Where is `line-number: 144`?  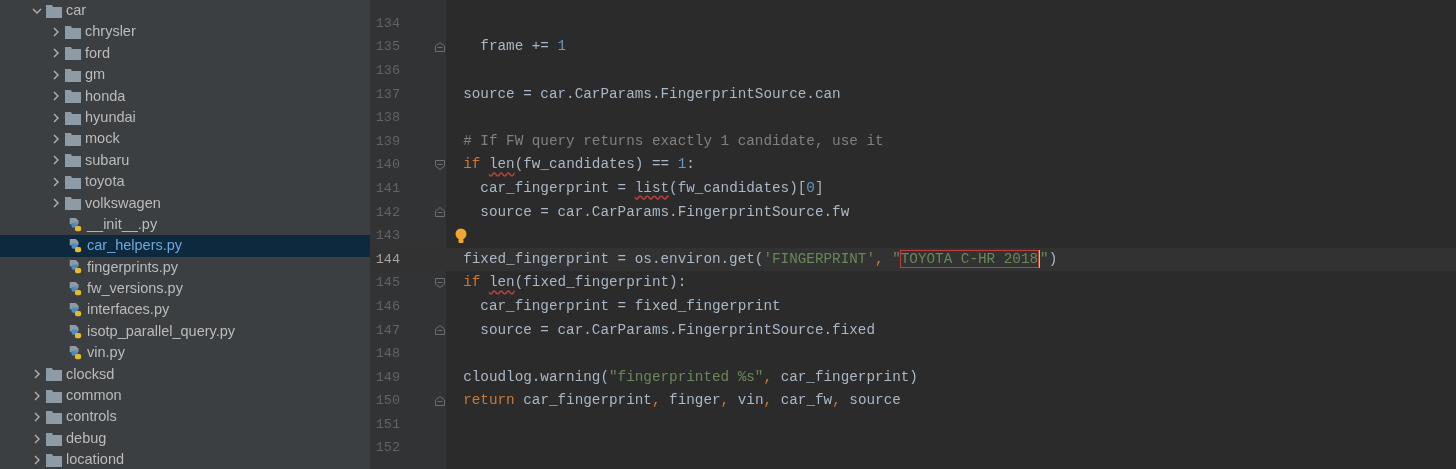 line-number: 144 is located at coordinates (387, 259).